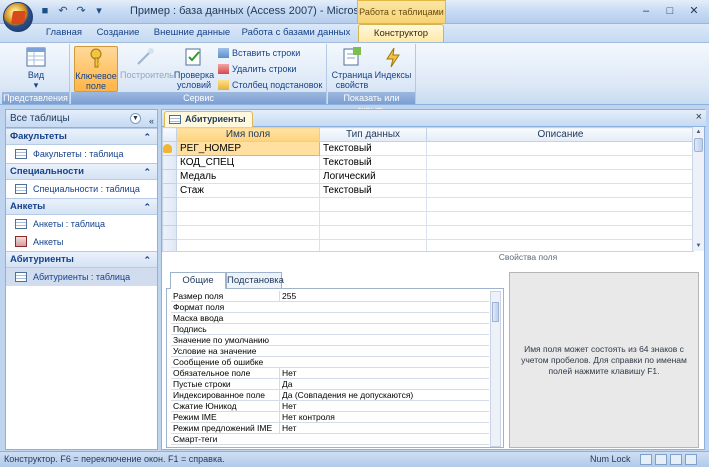 This screenshot has height=467, width=709. Describe the element at coordinates (352, 69) in the screenshot. I see `property-sheet-button: Страница свойств` at that location.